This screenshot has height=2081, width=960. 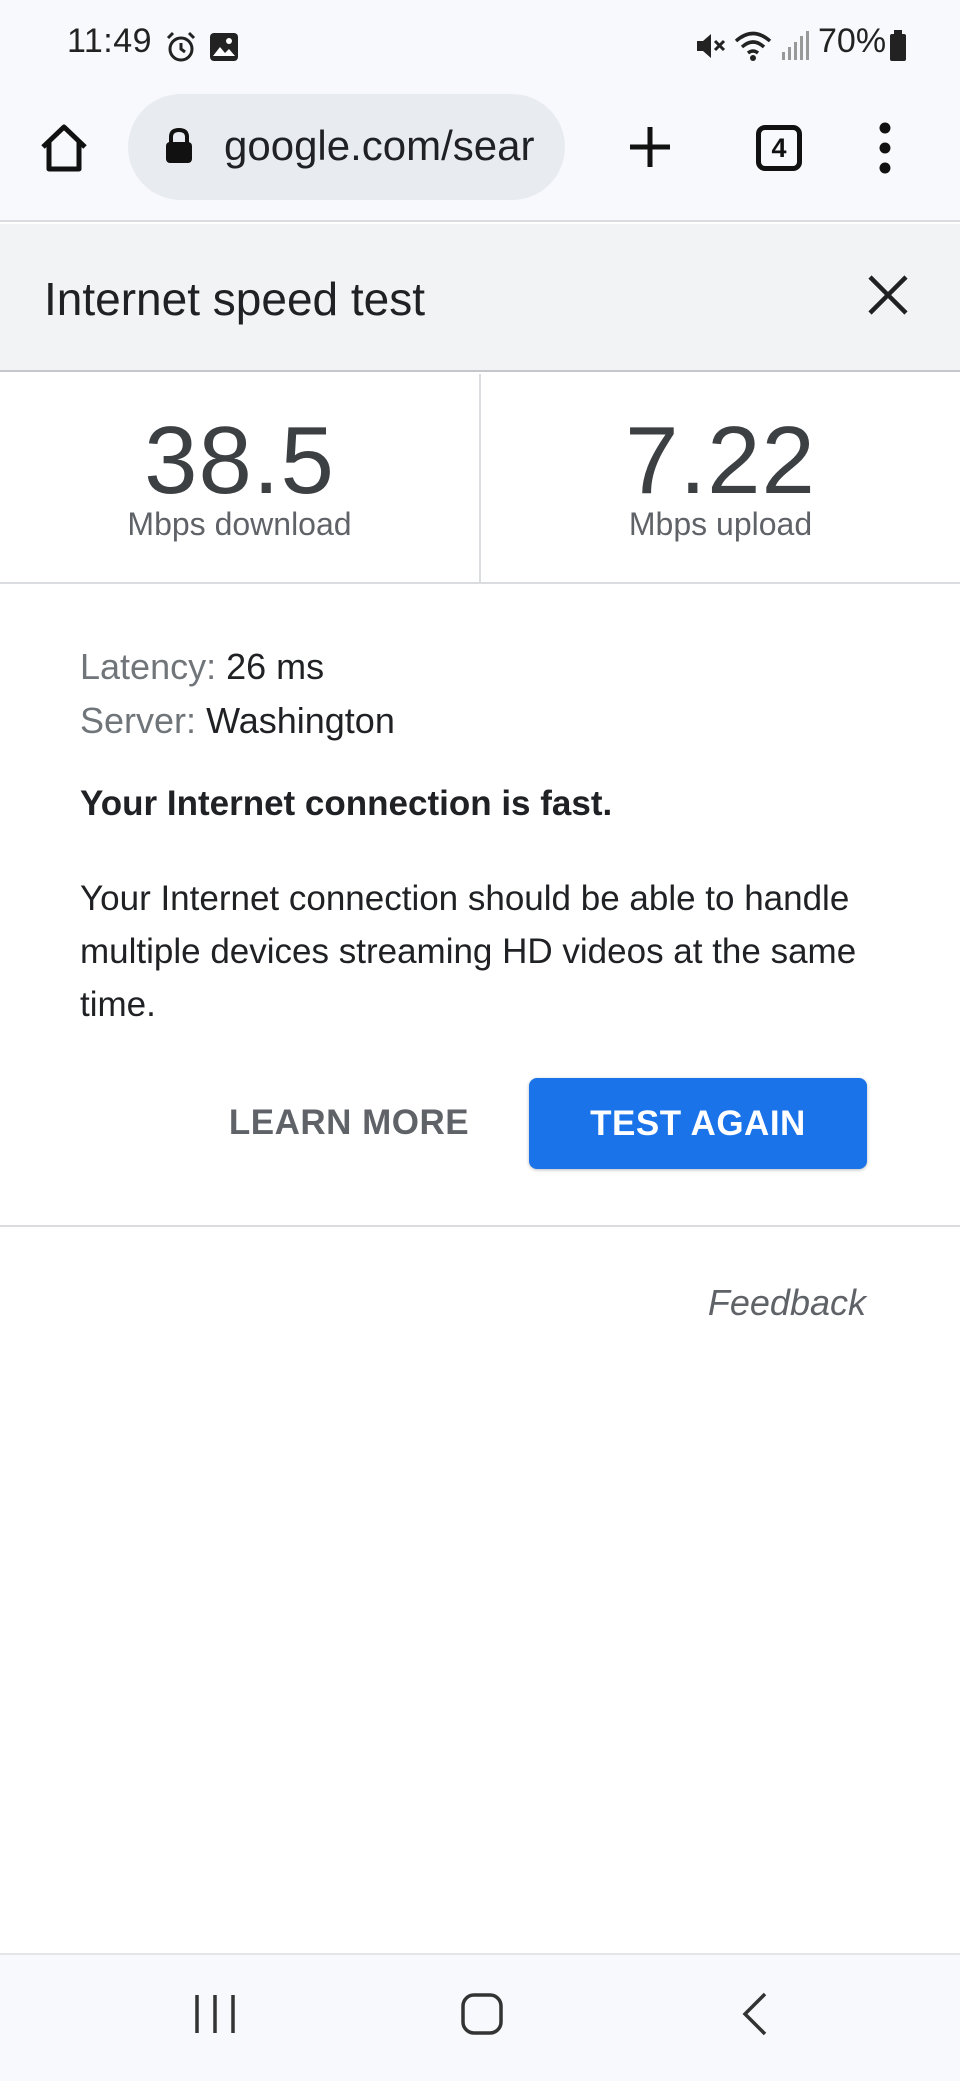 I want to click on latency-line: Latency: 26 ms, so click(x=490, y=667).